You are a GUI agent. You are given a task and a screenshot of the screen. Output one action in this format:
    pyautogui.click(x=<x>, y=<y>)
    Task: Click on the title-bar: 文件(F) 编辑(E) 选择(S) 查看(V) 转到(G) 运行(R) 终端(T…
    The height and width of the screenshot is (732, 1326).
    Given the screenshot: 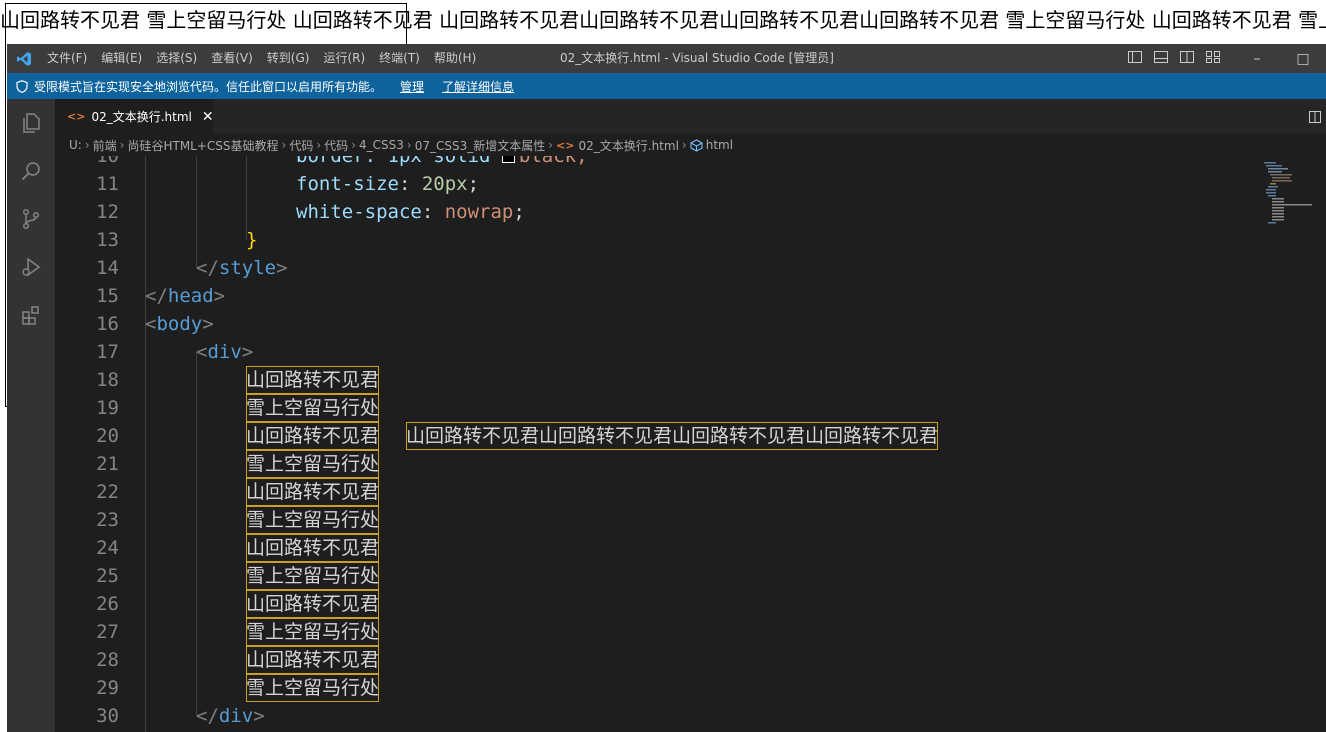 What is the action you would take?
    pyautogui.click(x=666, y=58)
    